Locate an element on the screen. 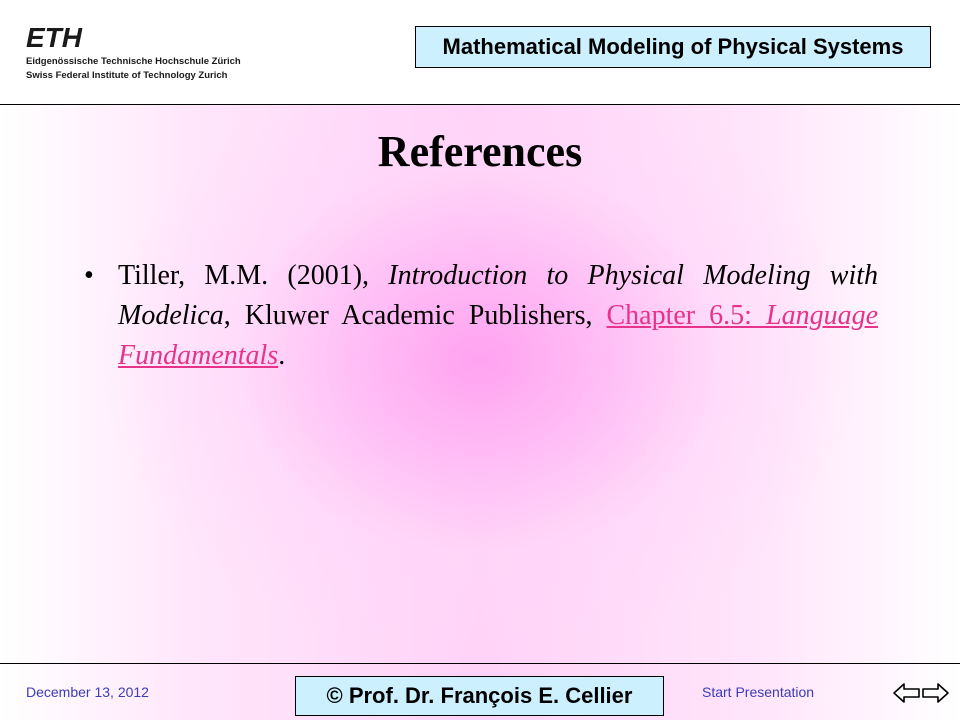 The height and width of the screenshot is (720, 960). eth-logo-text: ETH is located at coordinates (54, 37).